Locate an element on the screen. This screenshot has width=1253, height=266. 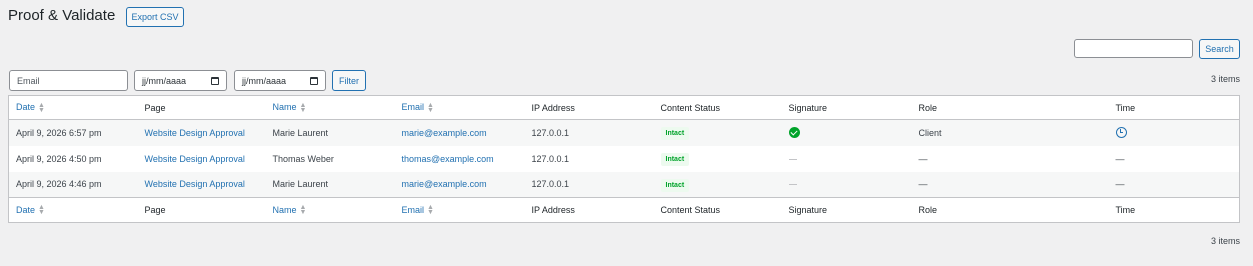
column-footer-page: Page is located at coordinates (155, 210).